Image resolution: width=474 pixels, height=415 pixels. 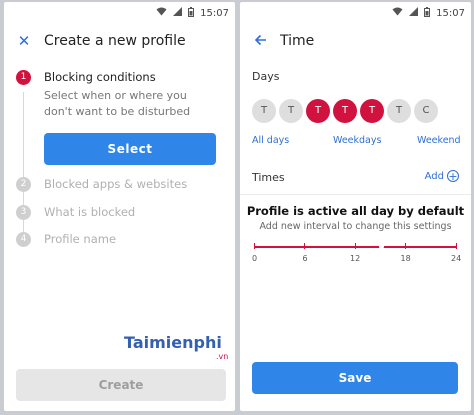 I want to click on page-title: Time, so click(x=297, y=41).